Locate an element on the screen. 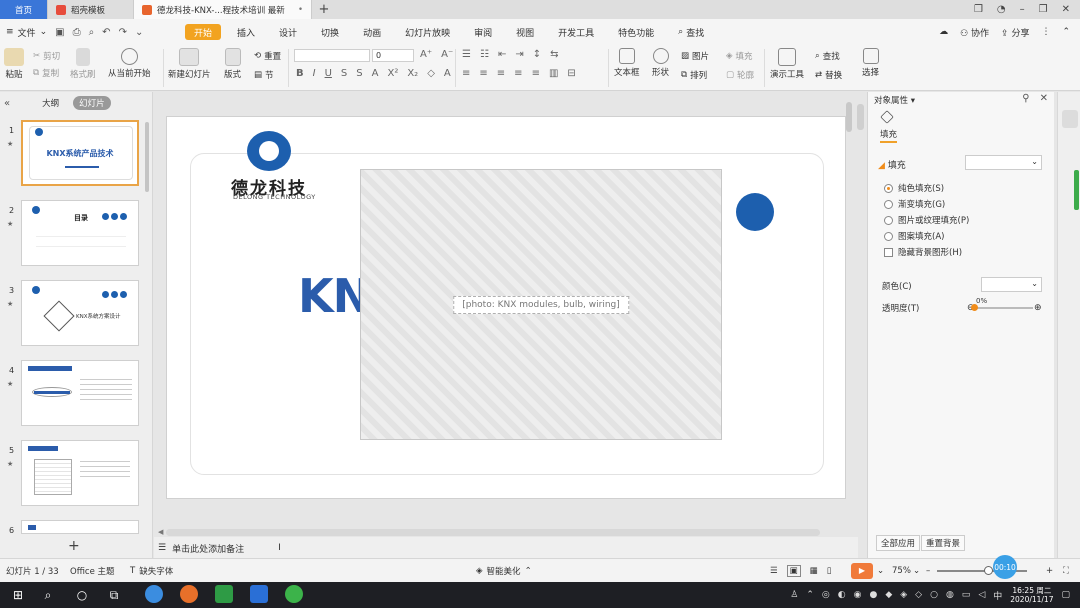  hide-background-checkbox: 隐藏背景图形(H) is located at coordinates (923, 252).